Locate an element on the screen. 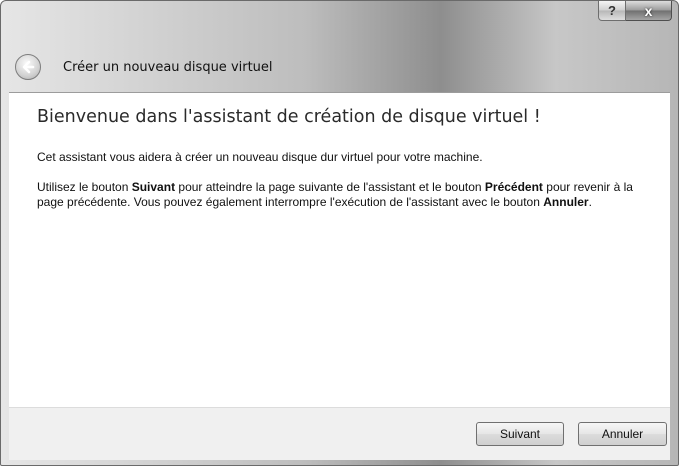 The width and height of the screenshot is (679, 466). cancel-keyword: Annuler is located at coordinates (566, 202).